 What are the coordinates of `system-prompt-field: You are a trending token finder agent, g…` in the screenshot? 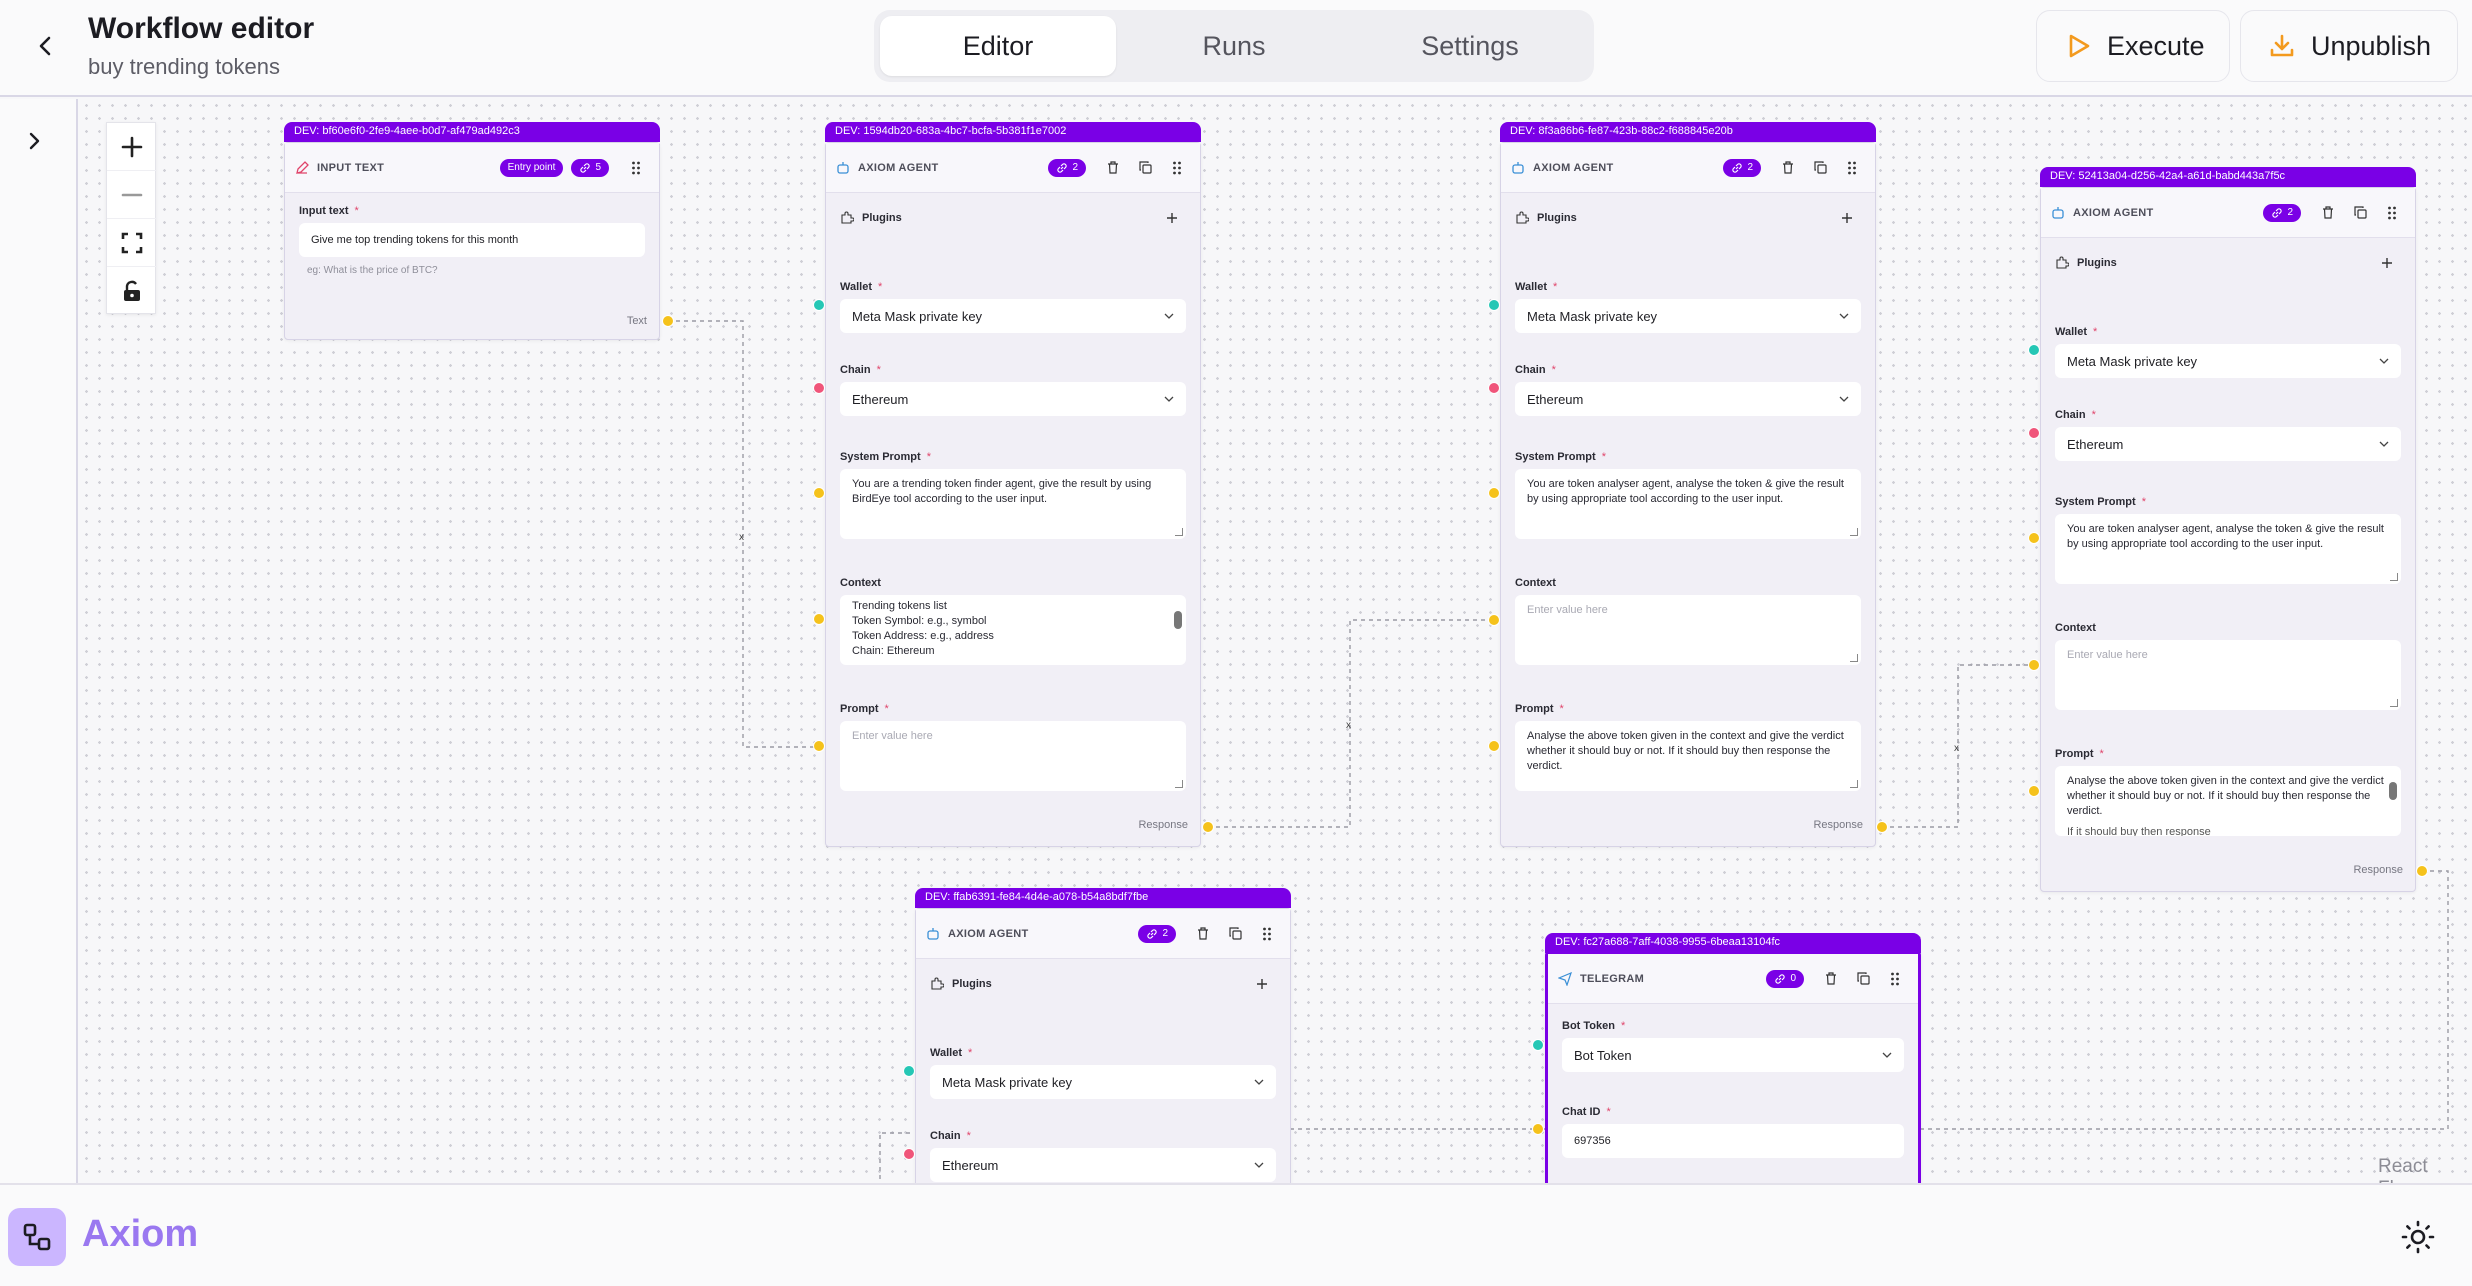 It's located at (1013, 504).